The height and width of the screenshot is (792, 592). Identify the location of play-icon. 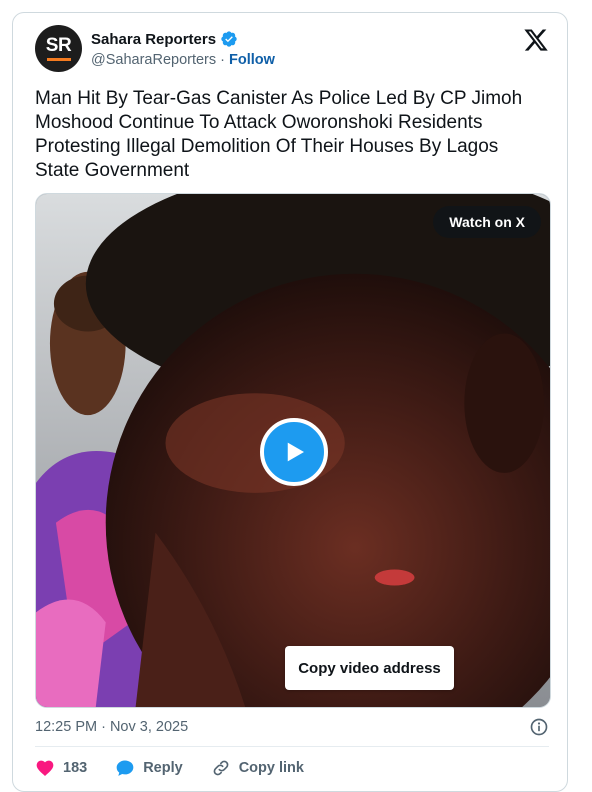
(295, 452).